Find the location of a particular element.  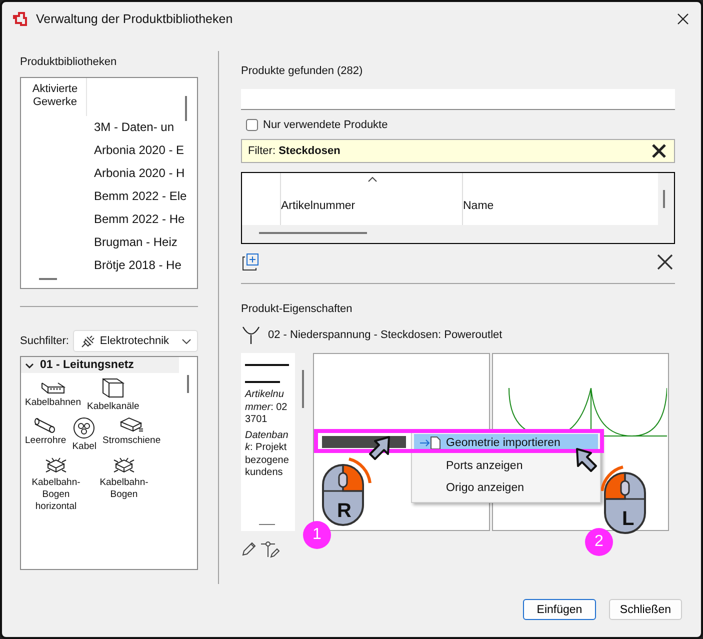

category-group-header: 01 - Leitungsnetz is located at coordinates (100, 365).